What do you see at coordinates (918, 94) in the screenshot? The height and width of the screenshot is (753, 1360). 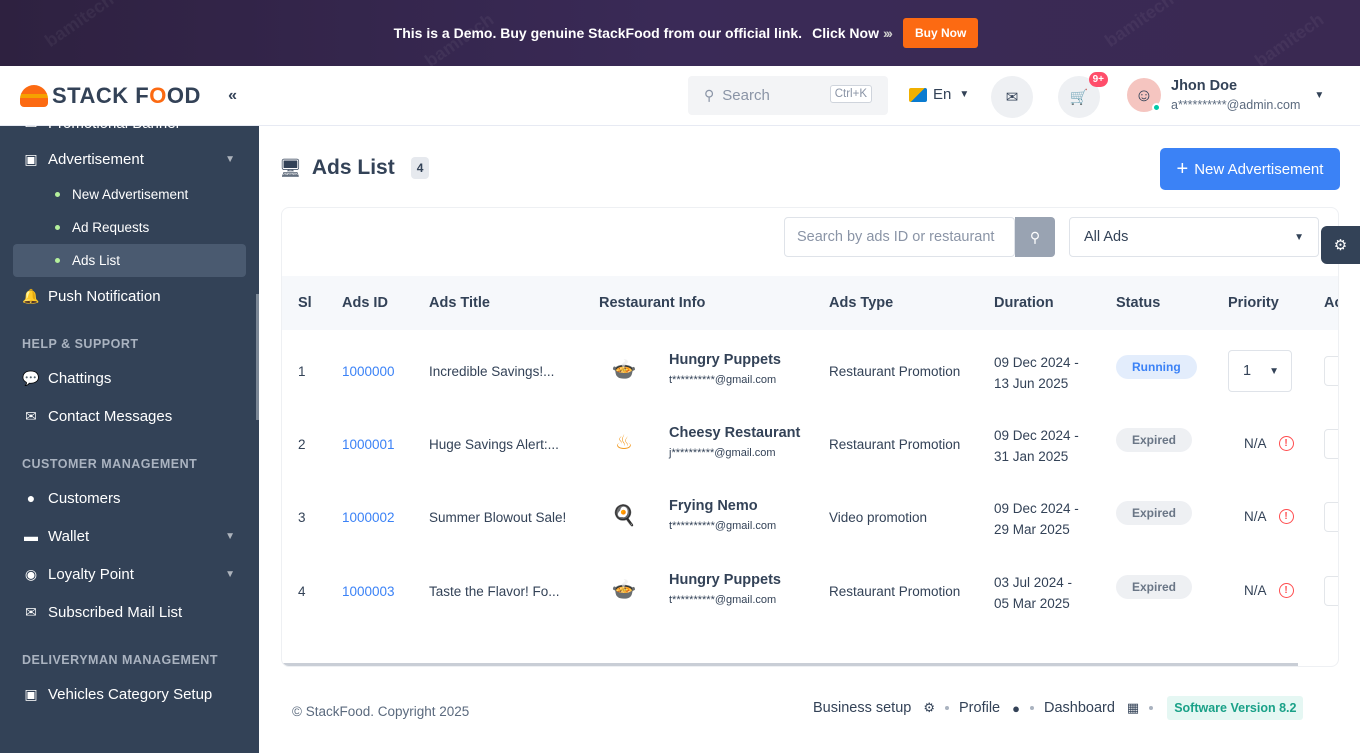 I see `language-flag-icon` at bounding box center [918, 94].